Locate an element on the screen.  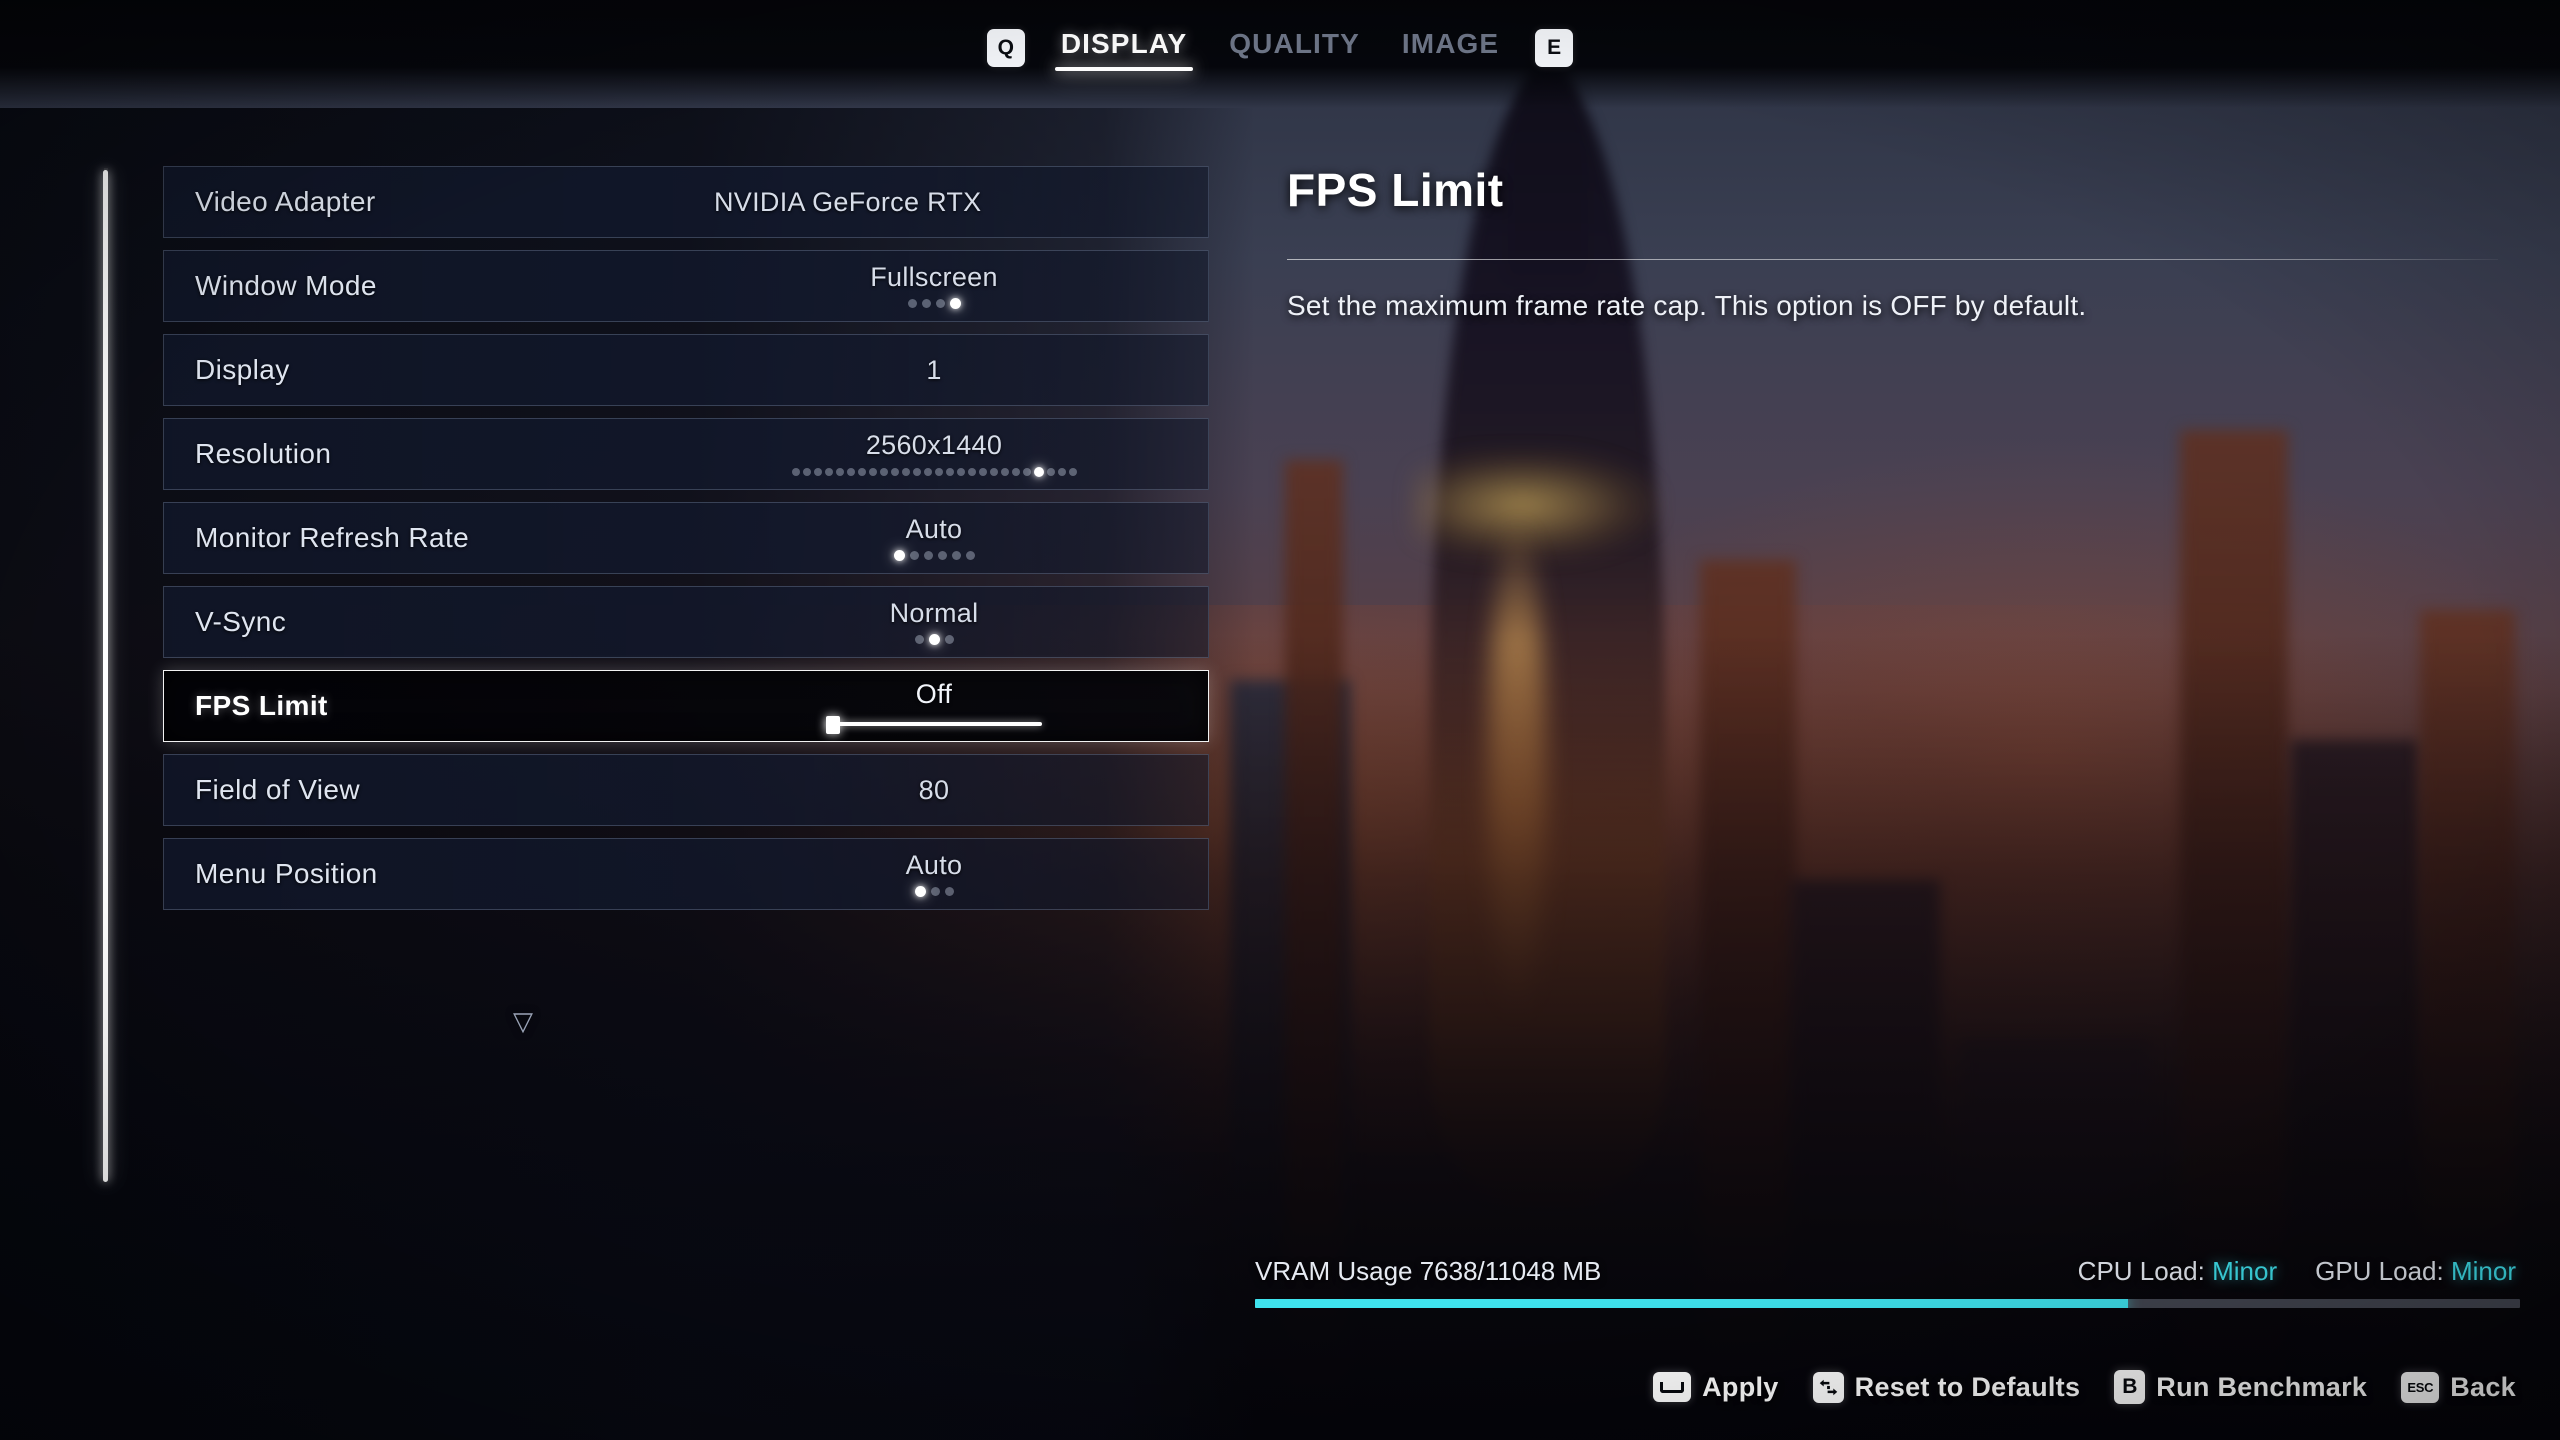
setting-value: 80 is located at coordinates (934, 789).